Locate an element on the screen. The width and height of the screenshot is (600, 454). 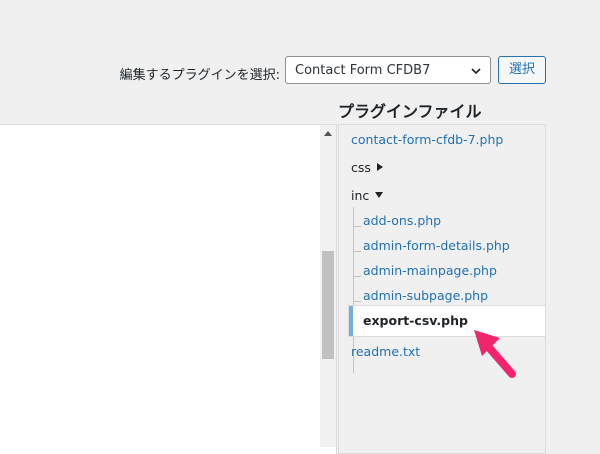
plugin-select-label: 編集するプラグインを選択: is located at coordinates (199, 75).